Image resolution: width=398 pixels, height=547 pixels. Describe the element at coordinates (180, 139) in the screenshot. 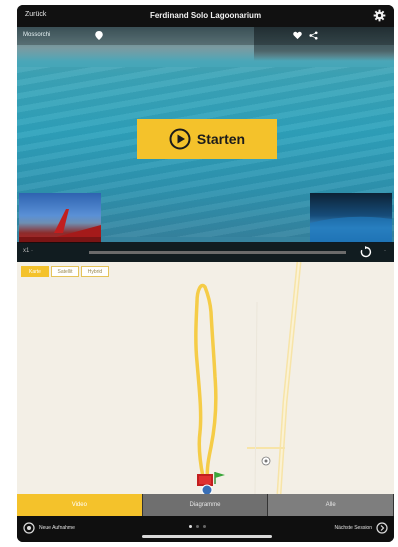

I see `play-icon` at that location.